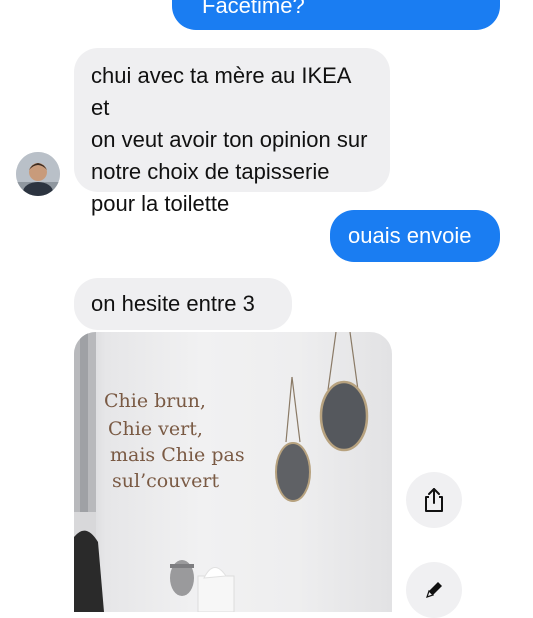 The height and width of the screenshot is (618, 533). Describe the element at coordinates (155, 429) in the screenshot. I see `photo-caption-line-2: Chie vert,` at that location.